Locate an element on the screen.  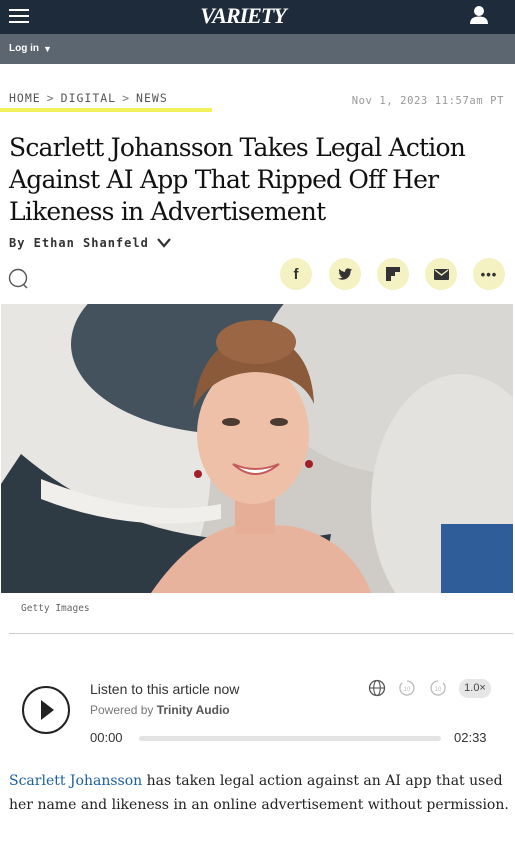
facebook-icon: f is located at coordinates (296, 274).